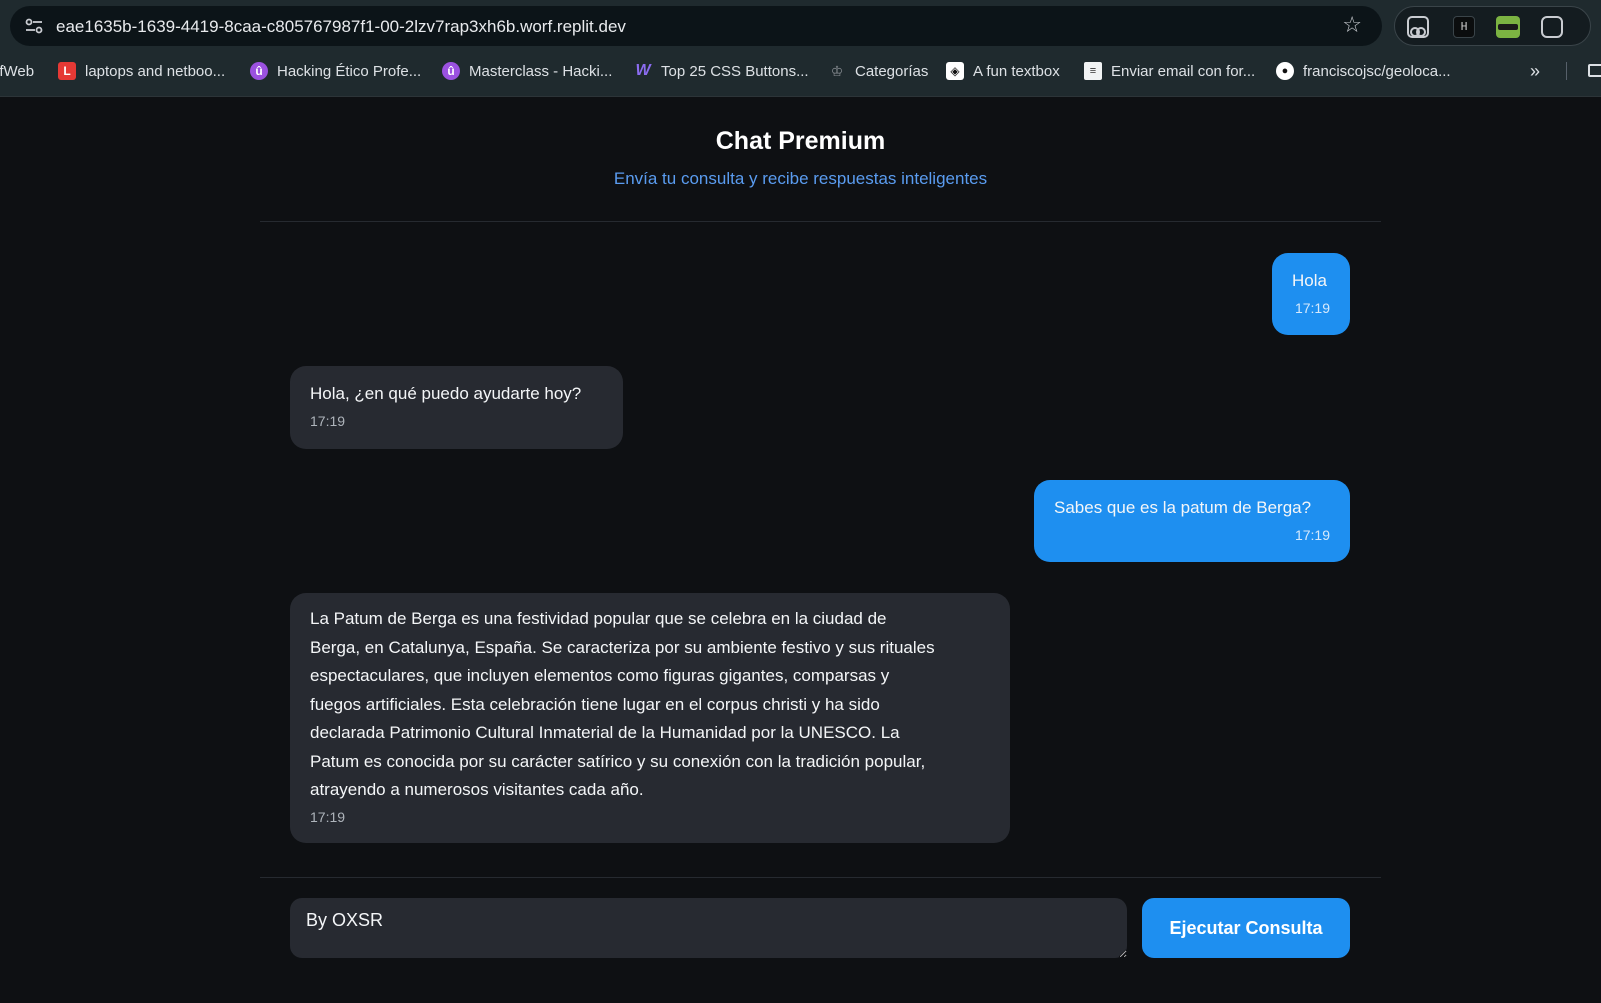 The height and width of the screenshot is (1003, 1601). Describe the element at coordinates (1311, 294) in the screenshot. I see `user-message: Hola 17:19` at that location.